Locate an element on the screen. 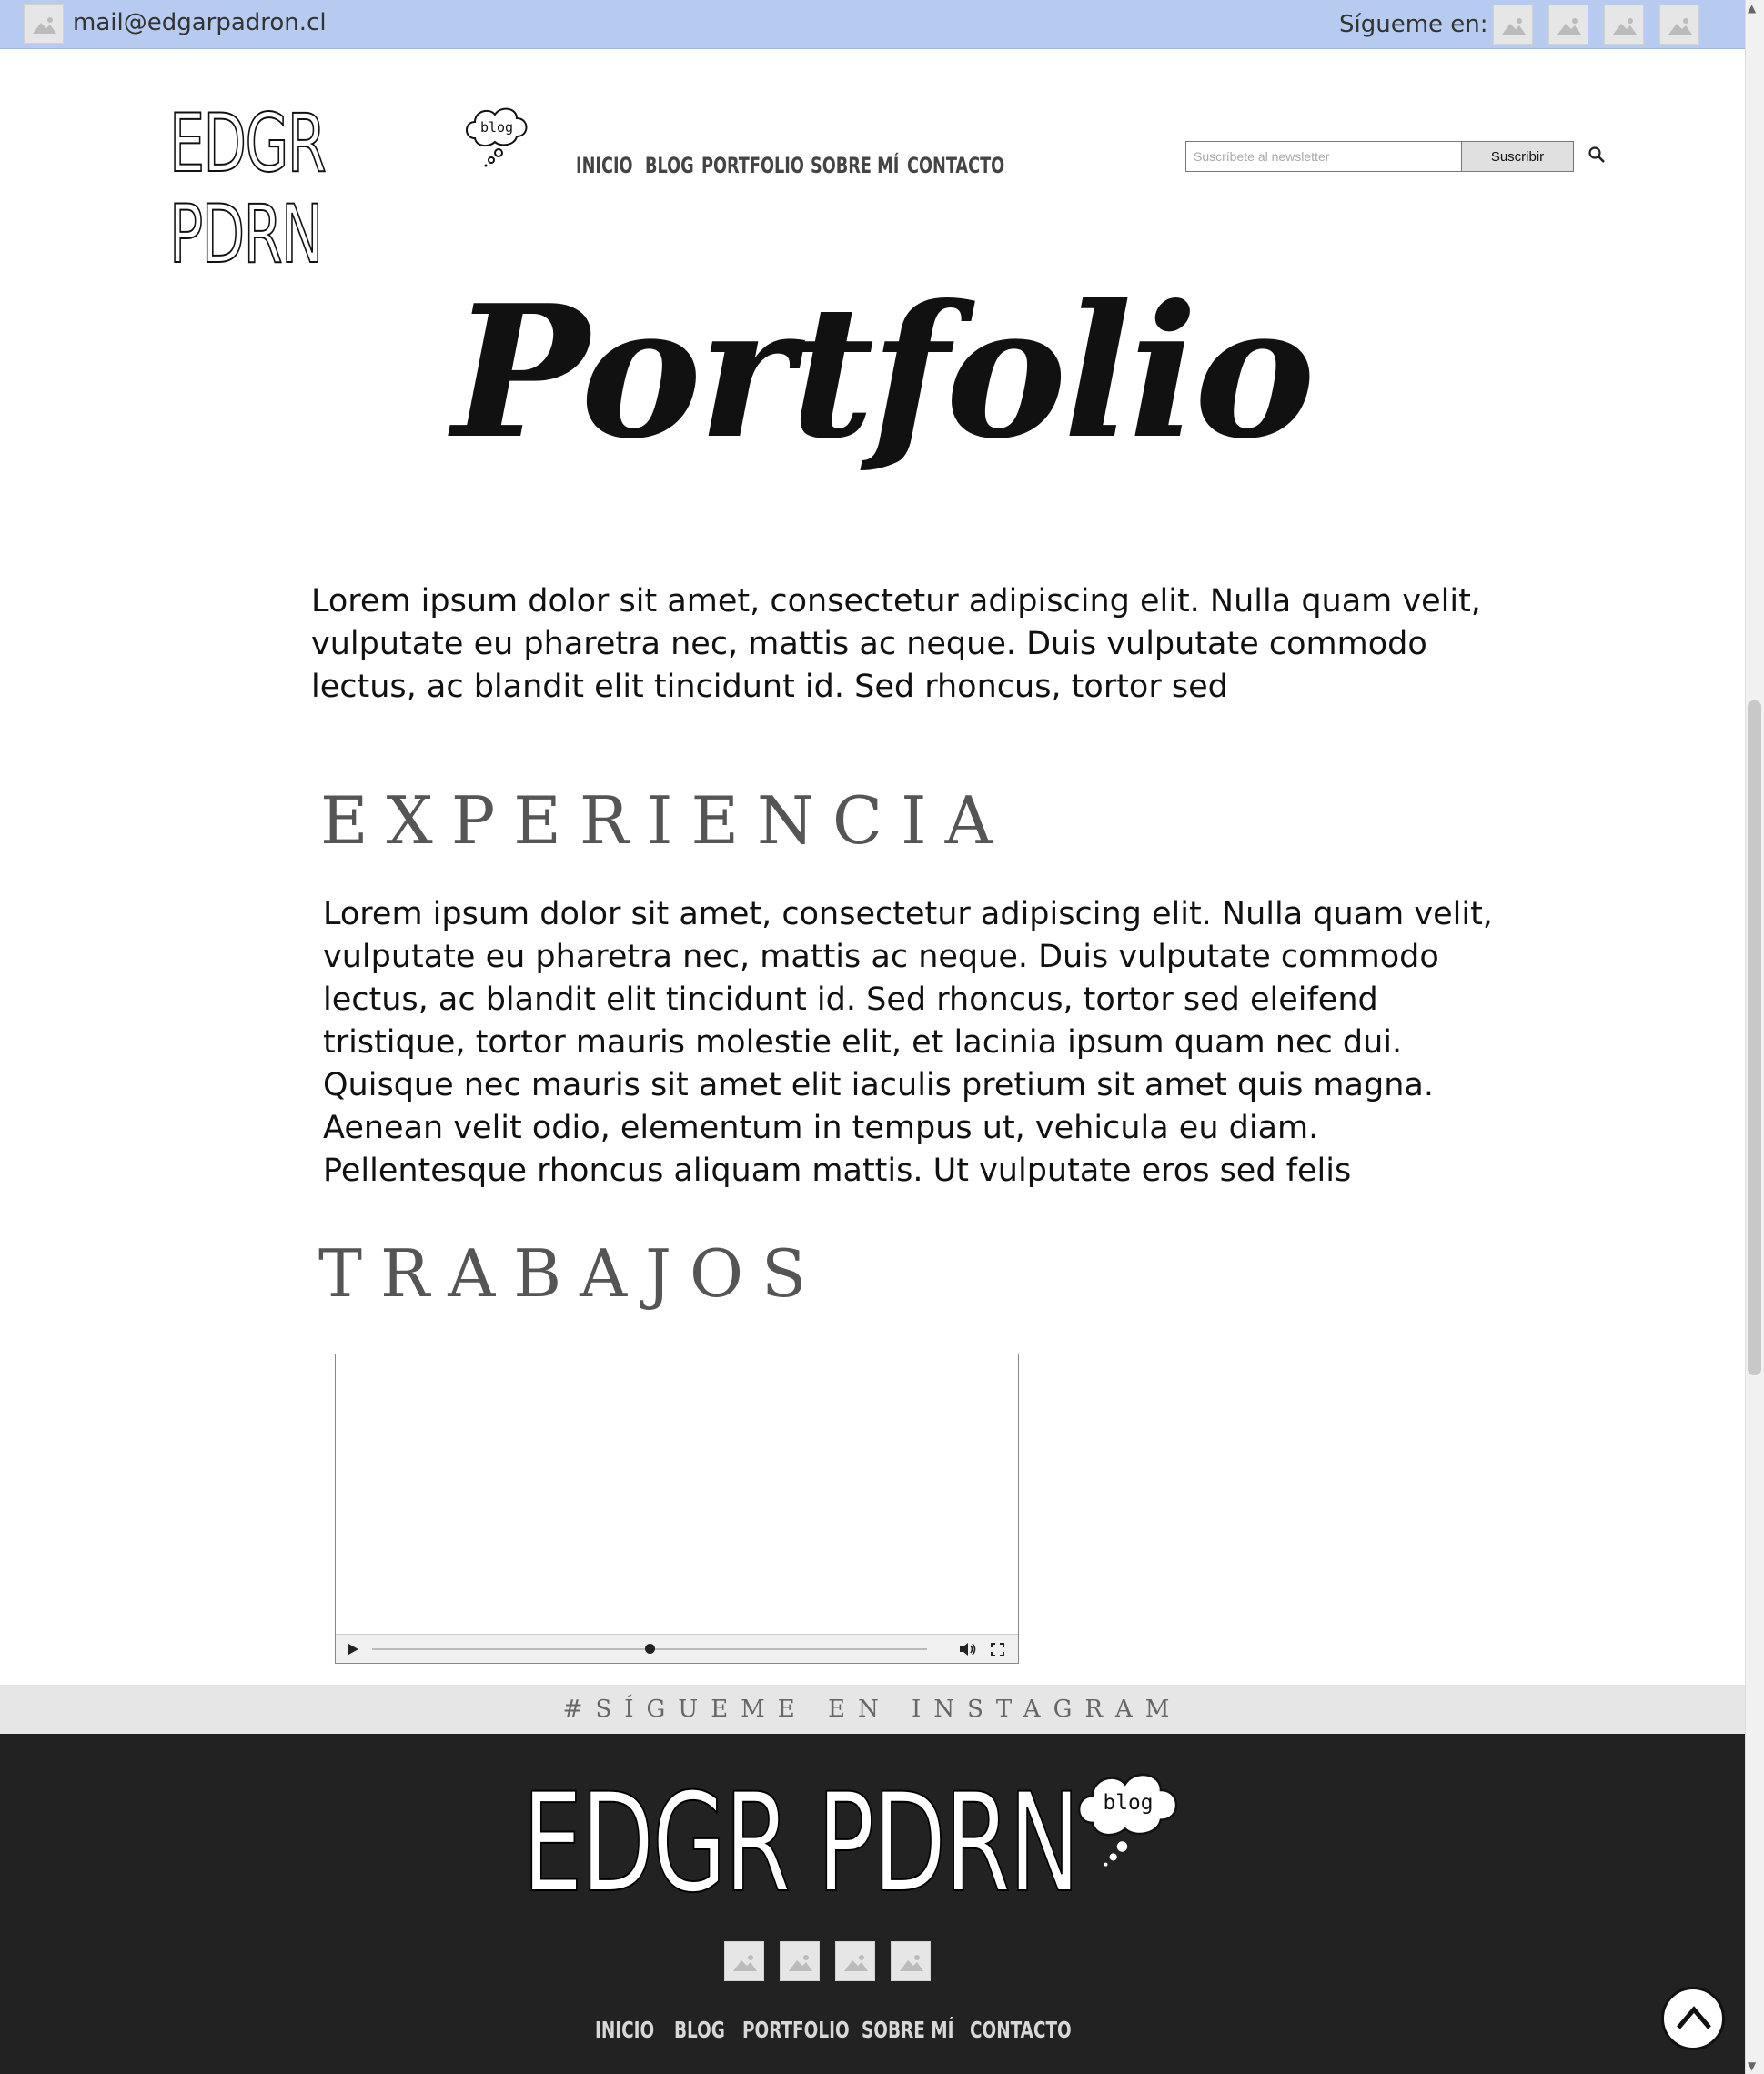 The height and width of the screenshot is (2074, 1764). volume-icon is located at coordinates (968, 1649).